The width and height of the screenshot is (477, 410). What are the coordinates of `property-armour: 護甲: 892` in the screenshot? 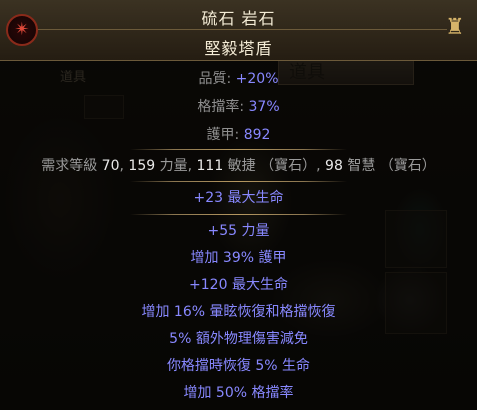 It's located at (238, 135).